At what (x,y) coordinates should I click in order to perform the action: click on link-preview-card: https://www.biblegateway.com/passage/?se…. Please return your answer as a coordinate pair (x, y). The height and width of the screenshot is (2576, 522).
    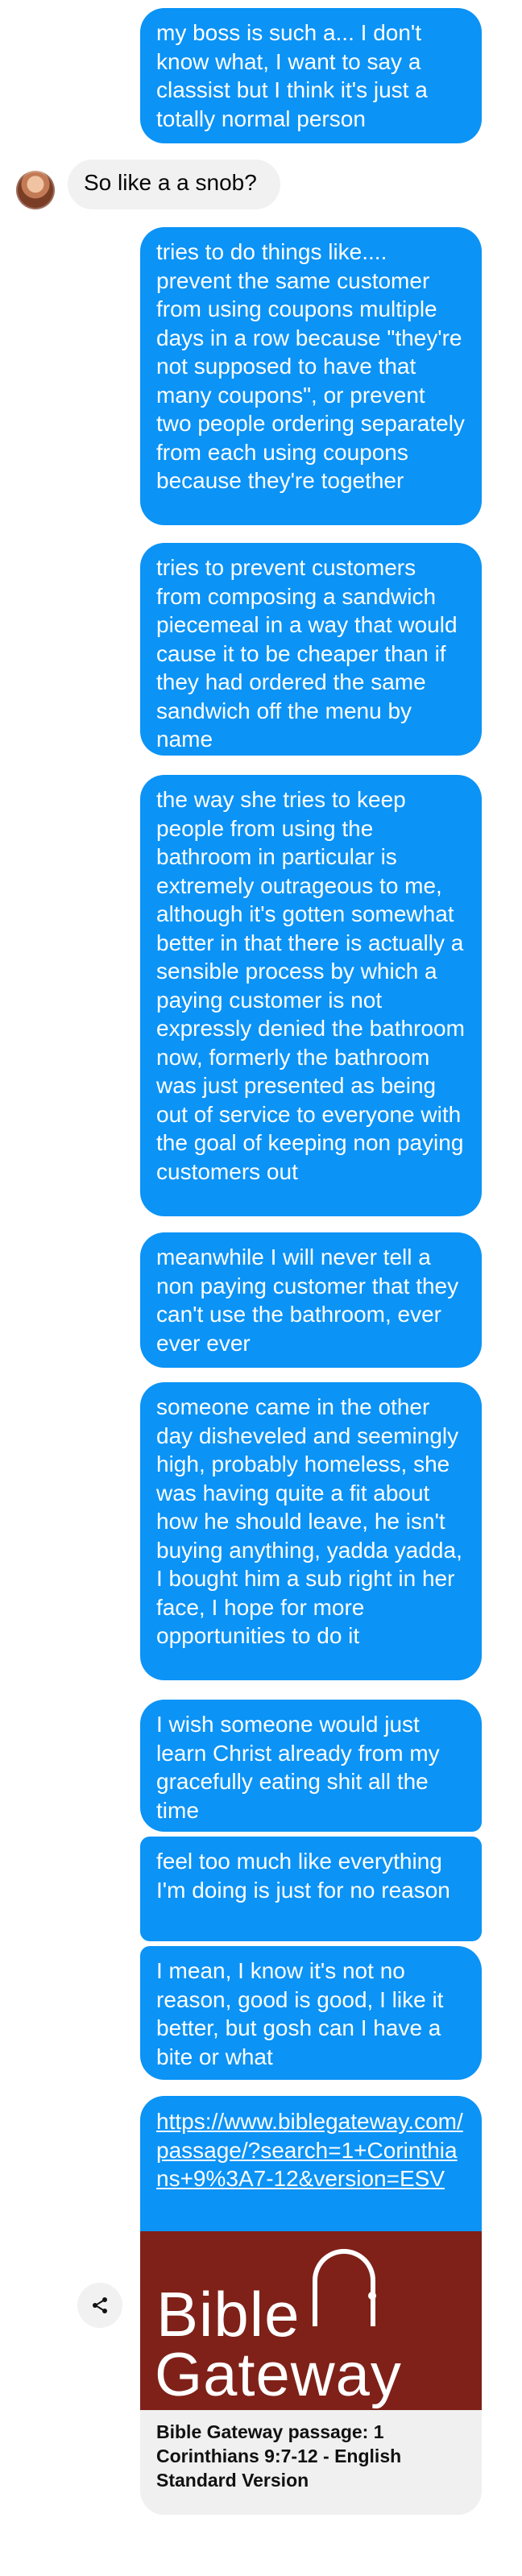
    Looking at the image, I should click on (311, 2305).